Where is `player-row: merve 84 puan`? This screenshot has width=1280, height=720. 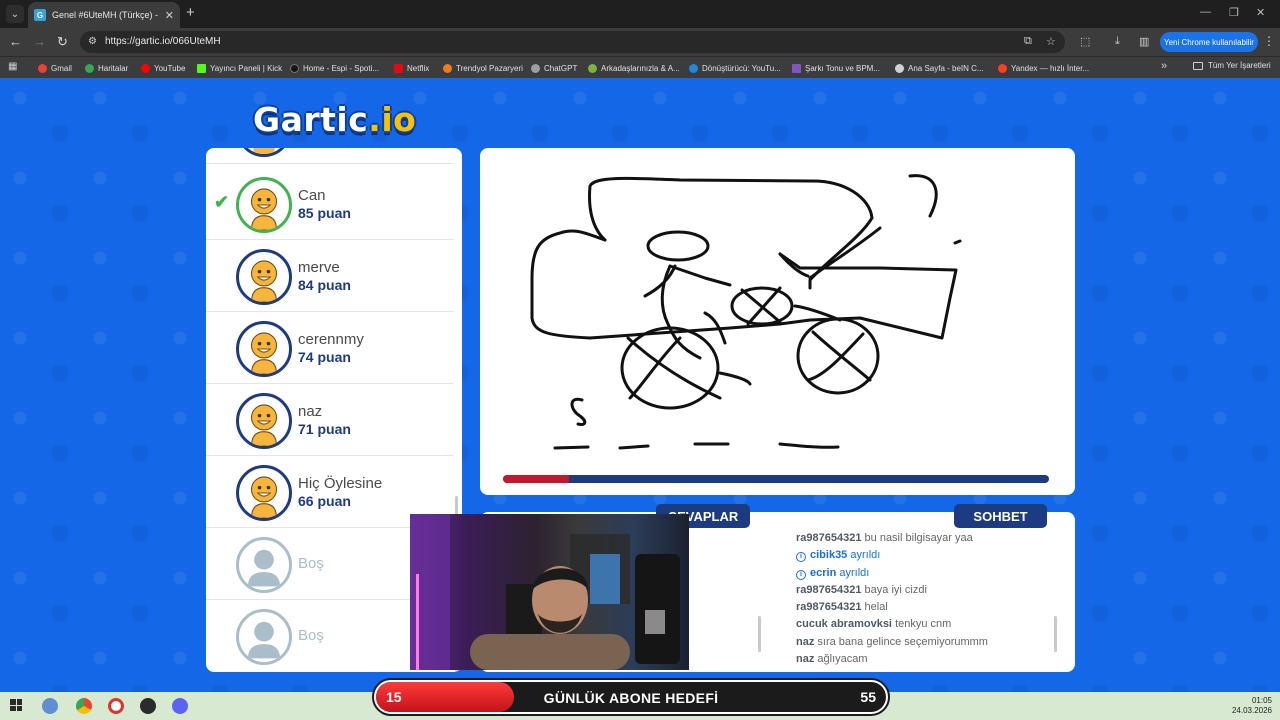
player-row: merve 84 puan is located at coordinates (330, 276).